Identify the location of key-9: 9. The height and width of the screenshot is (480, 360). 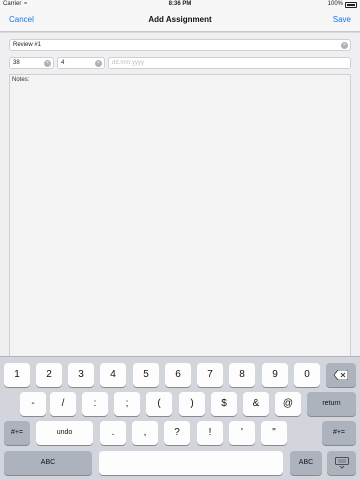
(275, 375).